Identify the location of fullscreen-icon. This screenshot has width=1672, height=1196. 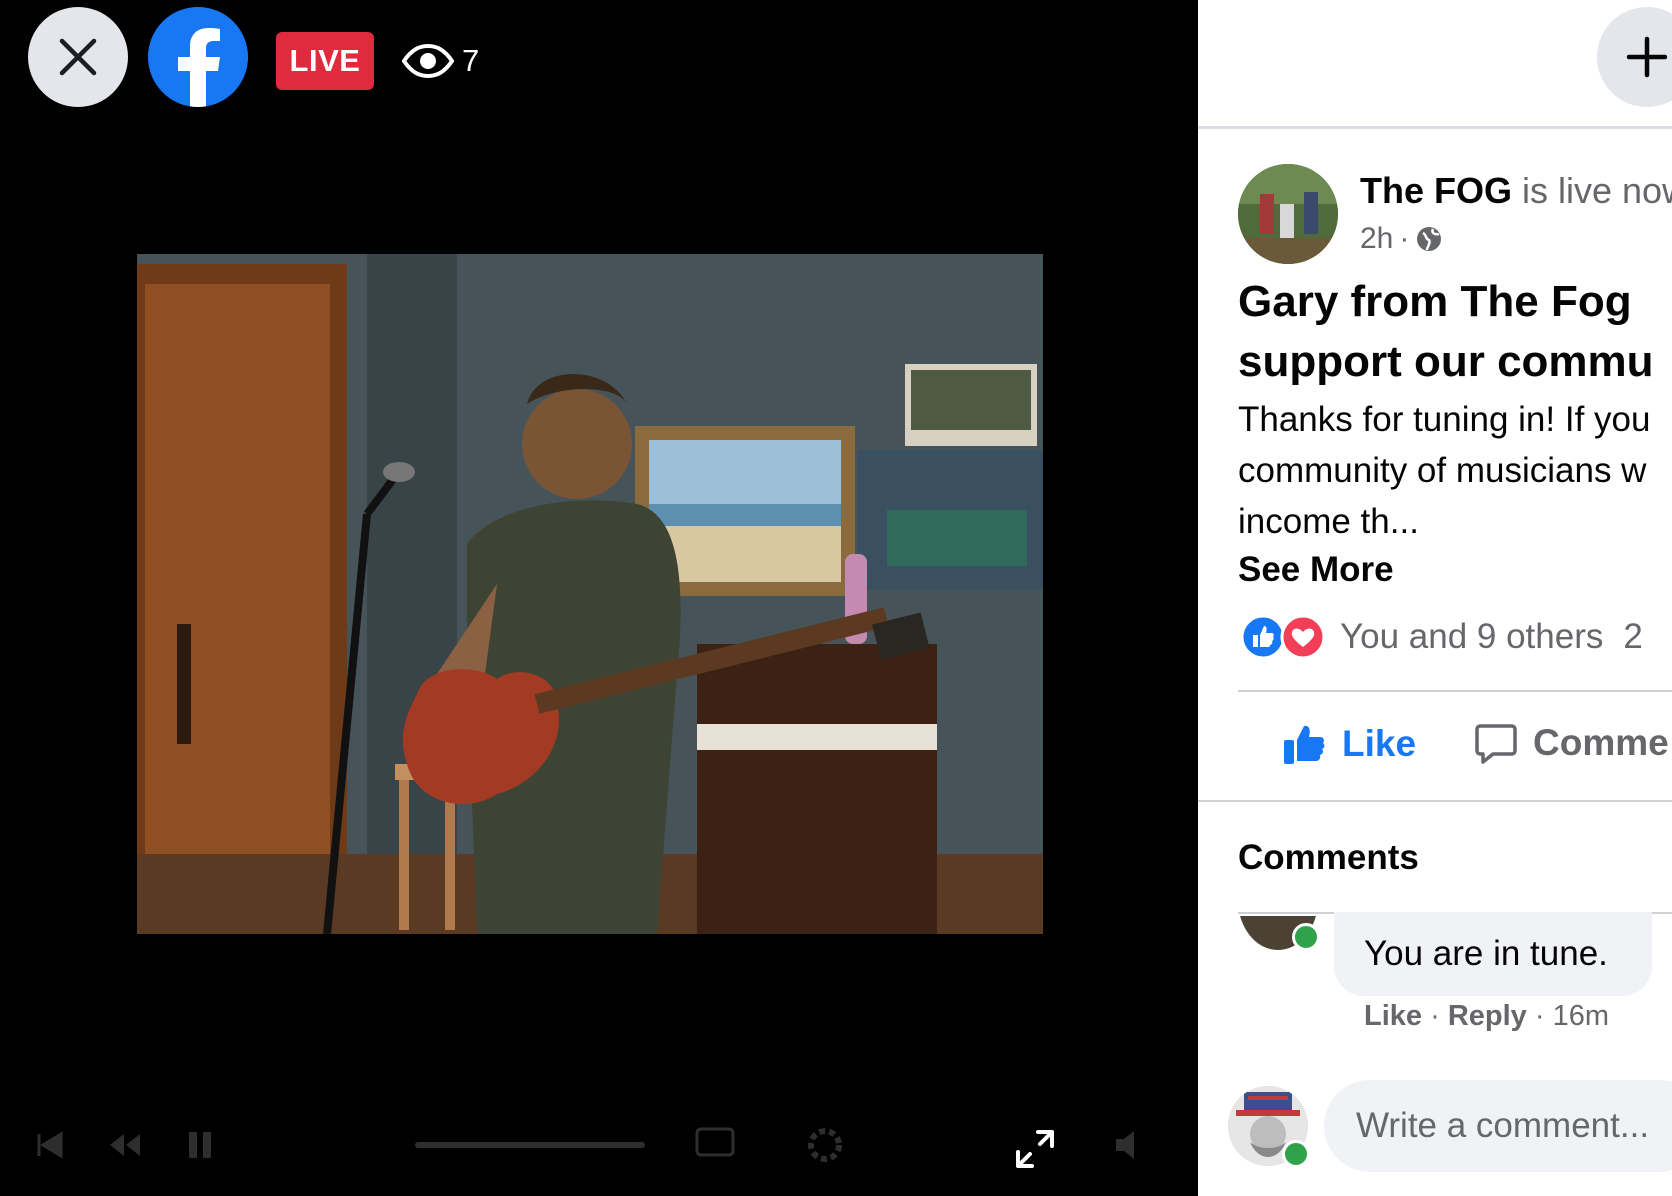
(1035, 1149).